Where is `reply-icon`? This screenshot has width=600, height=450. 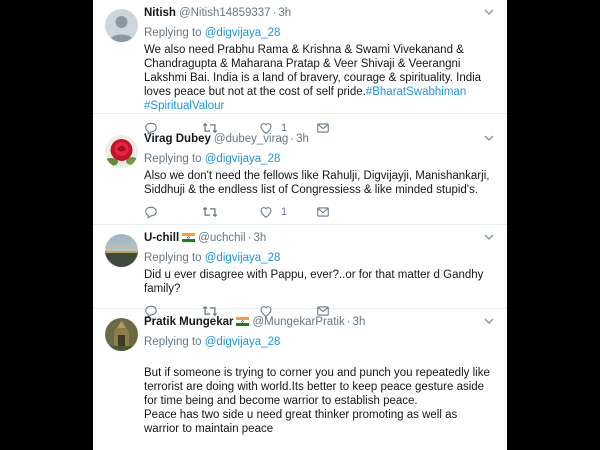 reply-icon is located at coordinates (151, 212).